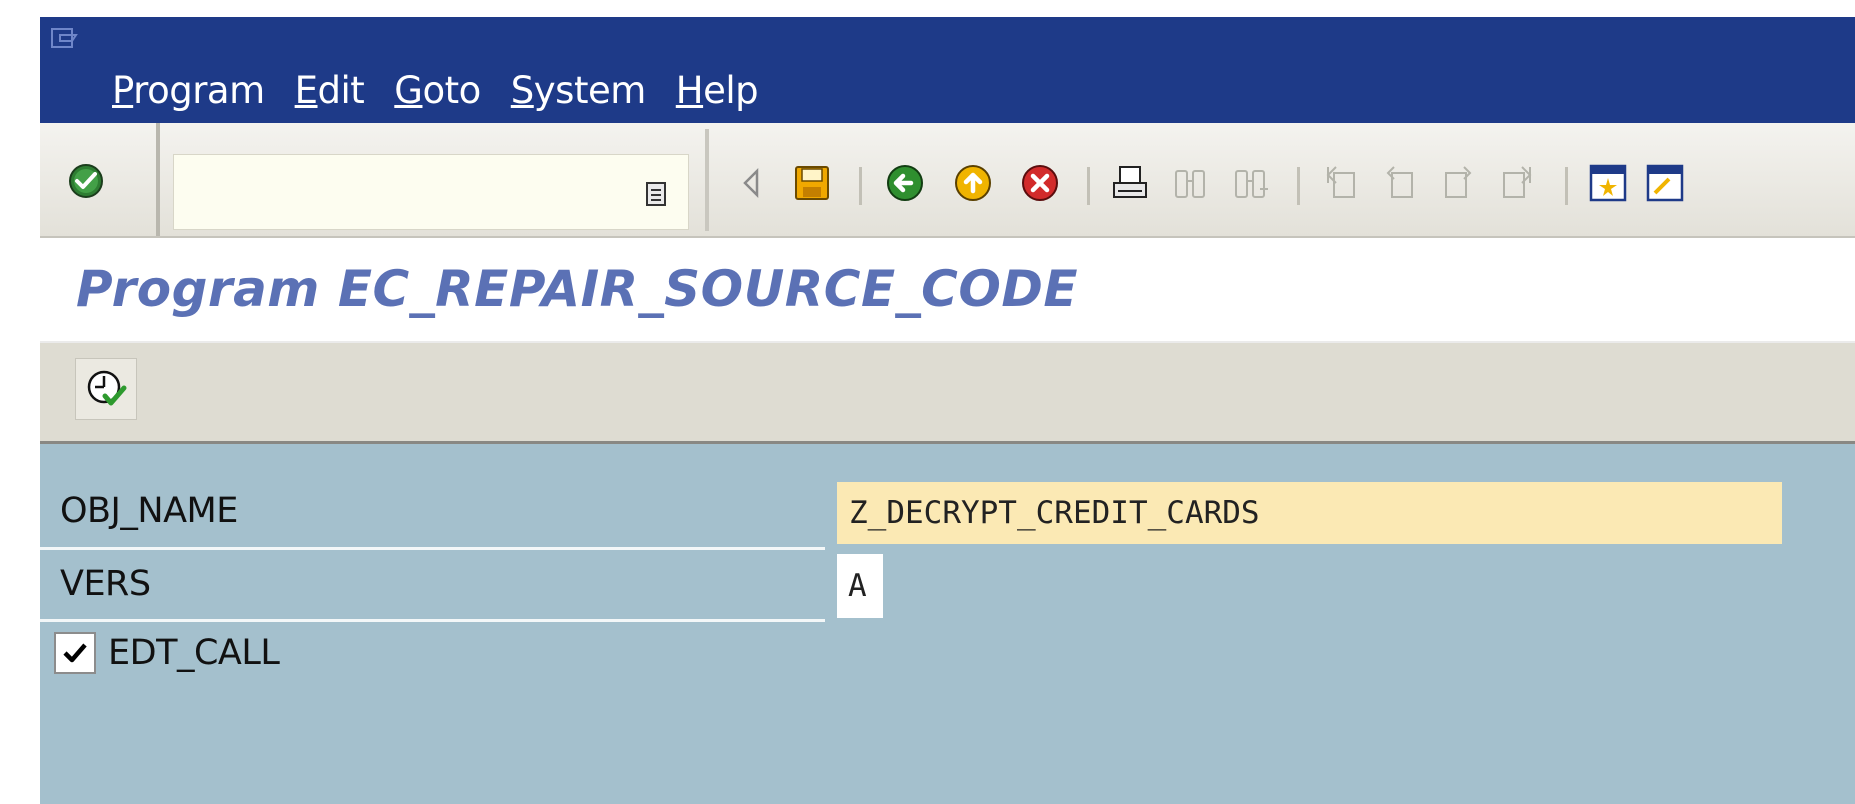 This screenshot has height=804, width=1855. What do you see at coordinates (656, 194) in the screenshot?
I see `command-field-history-icon` at bounding box center [656, 194].